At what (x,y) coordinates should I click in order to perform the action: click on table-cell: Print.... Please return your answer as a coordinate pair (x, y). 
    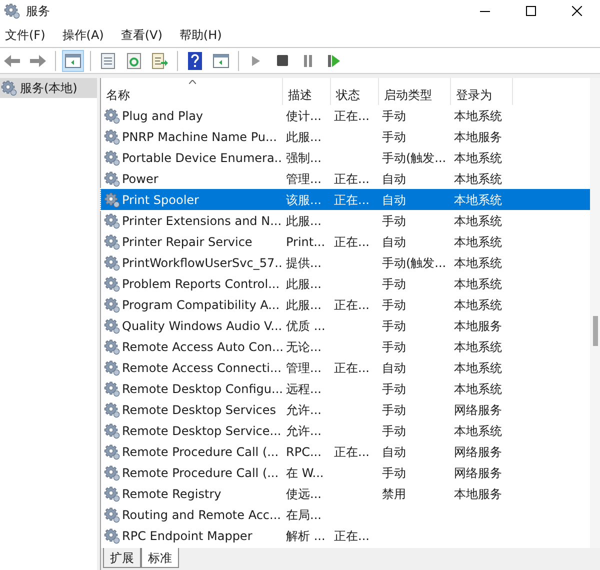
    Looking at the image, I should click on (306, 241).